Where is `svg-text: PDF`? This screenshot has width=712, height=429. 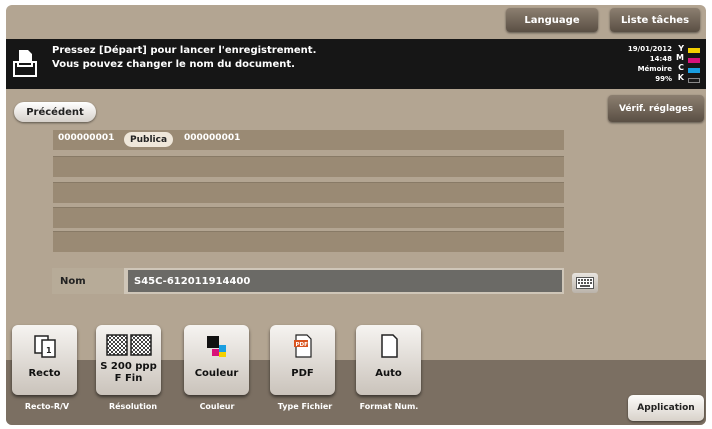 svg-text: PDF is located at coordinates (301, 345).